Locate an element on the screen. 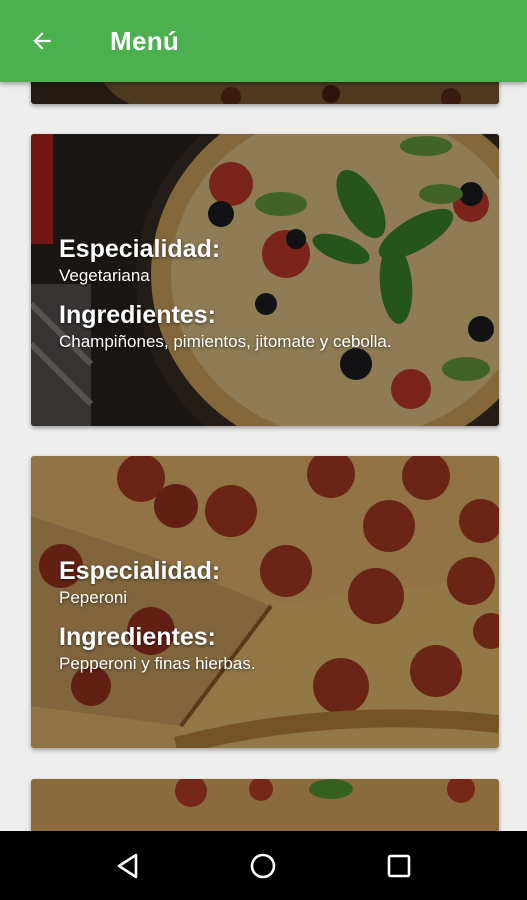 The height and width of the screenshot is (900, 527). specialty-value: Vegetariana is located at coordinates (104, 275).